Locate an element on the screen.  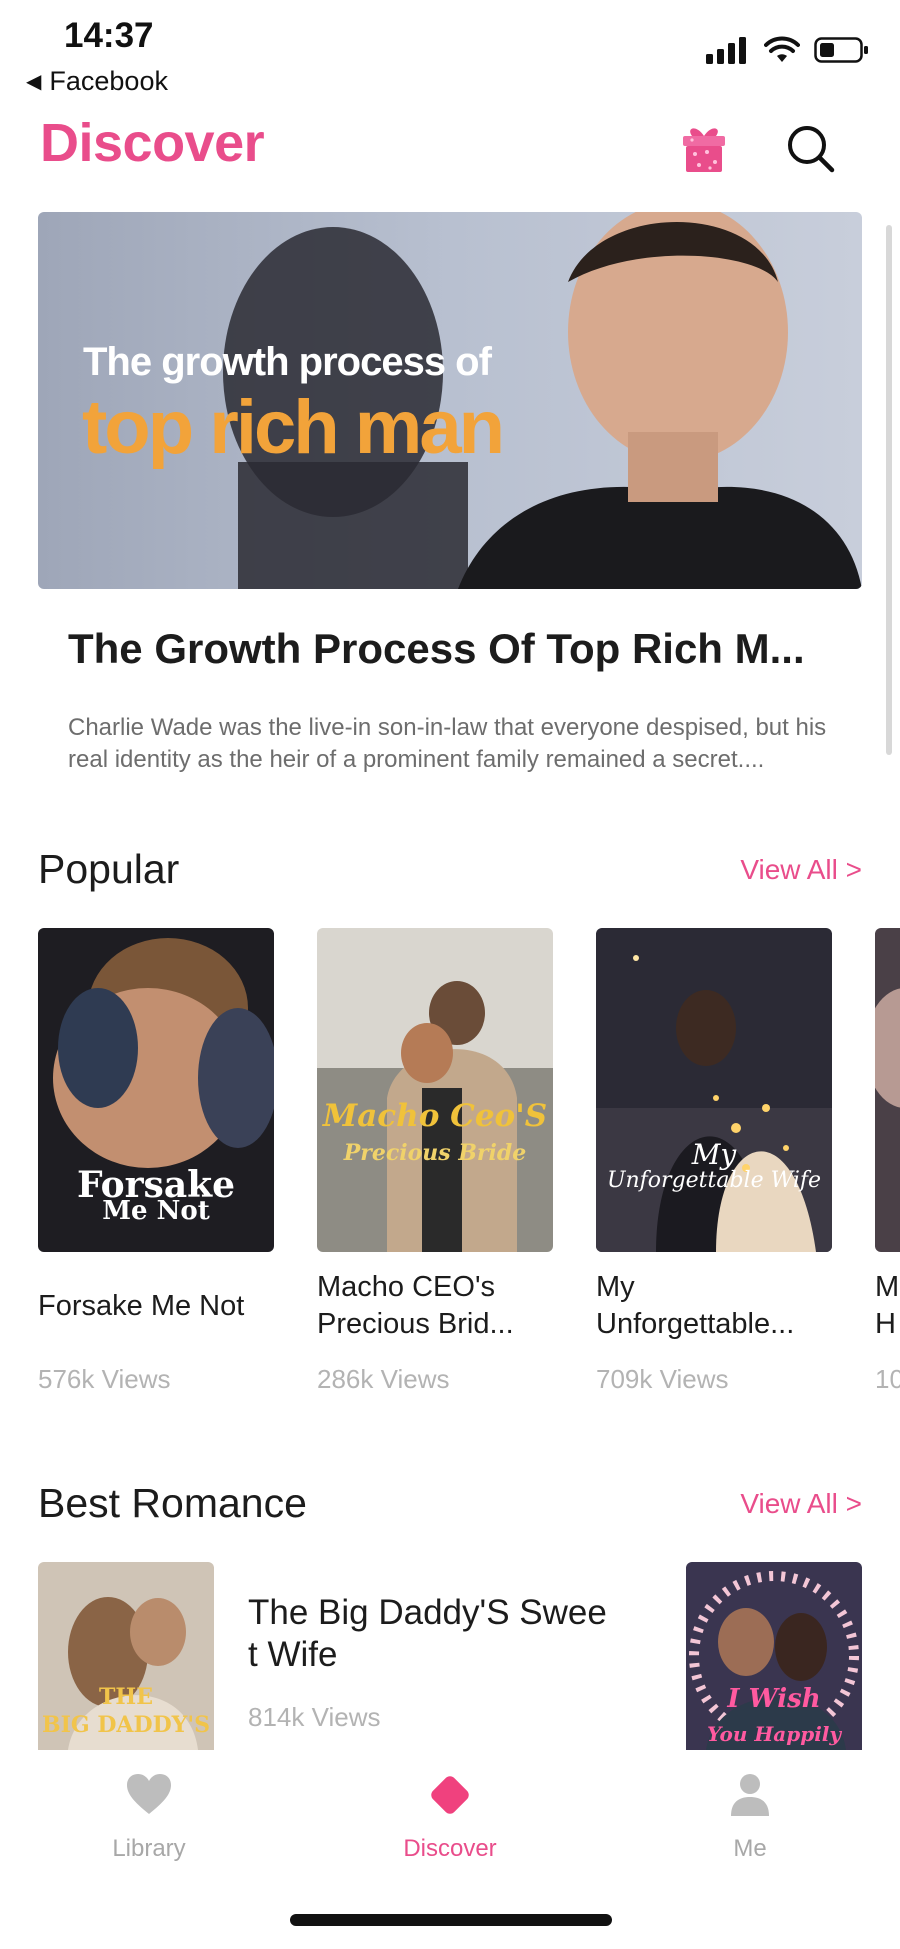
back-to-app-link: ◀ Facebook is located at coordinates (97, 81).